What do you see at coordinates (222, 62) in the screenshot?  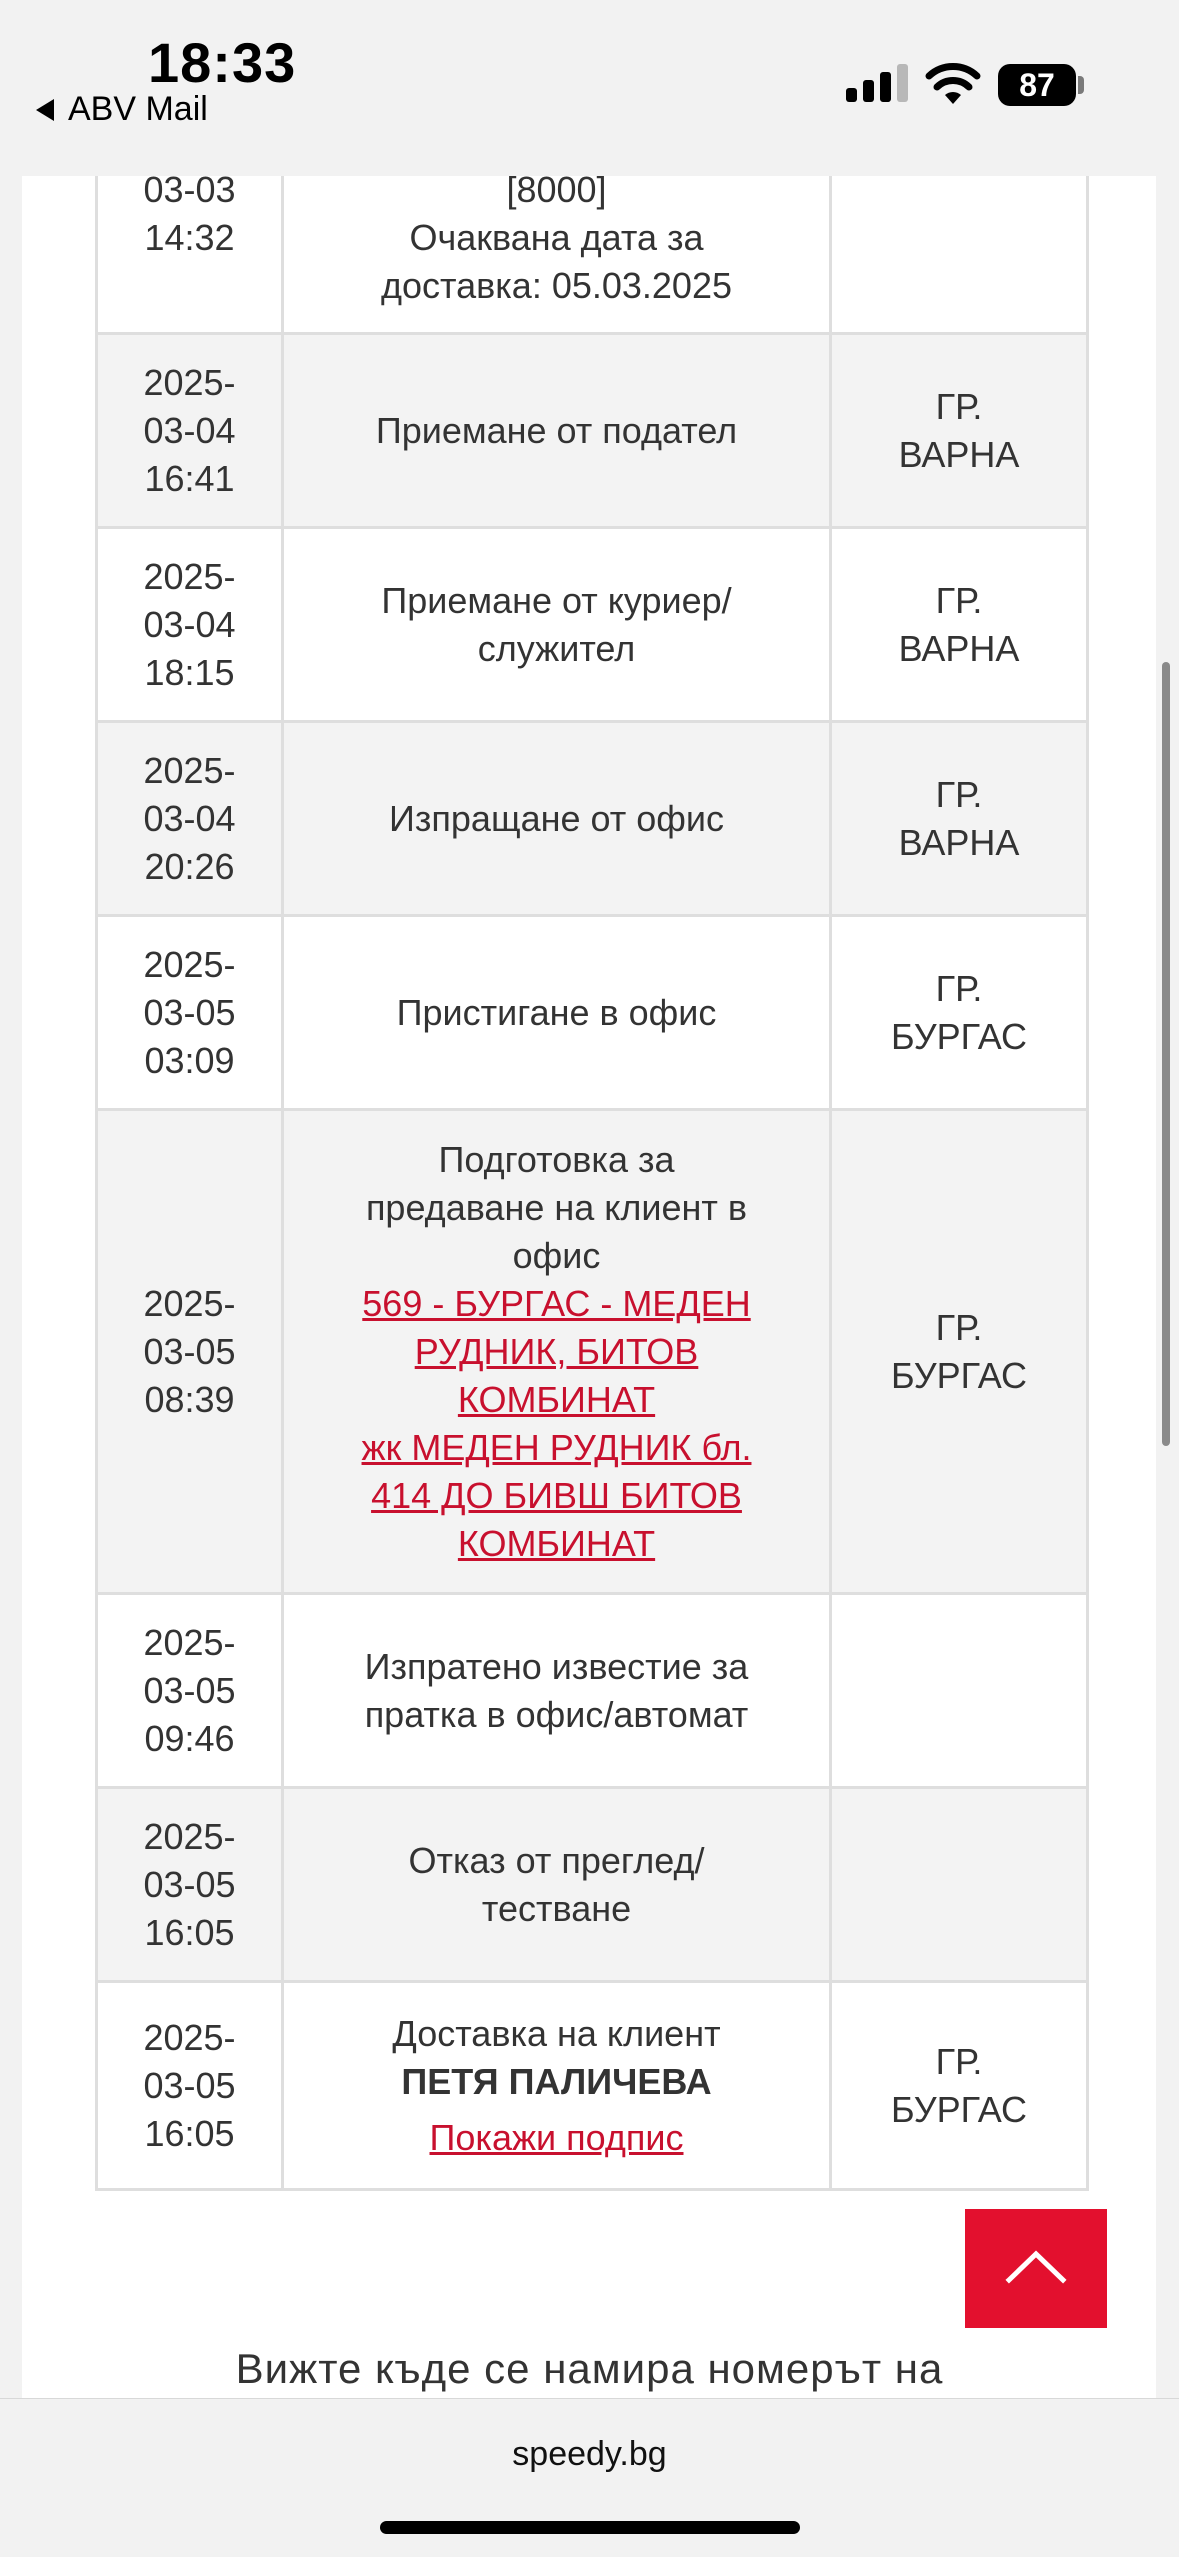 I see `clock: 18:33` at bounding box center [222, 62].